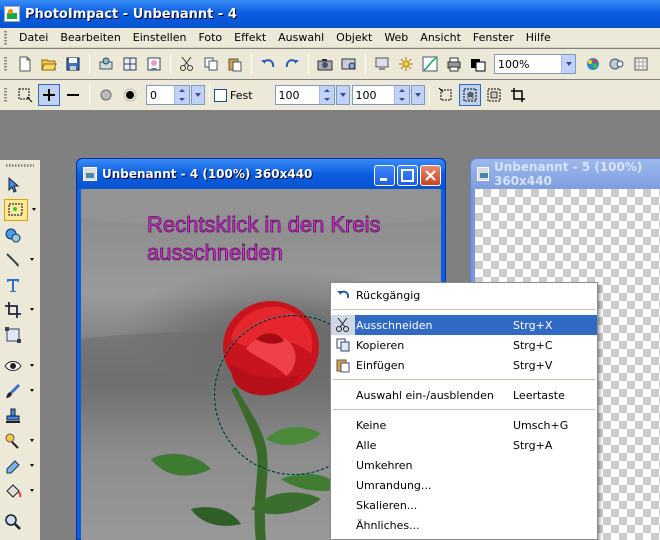 The width and height of the screenshot is (660, 540). Describe the element at coordinates (268, 64) in the screenshot. I see `undo-button` at that location.